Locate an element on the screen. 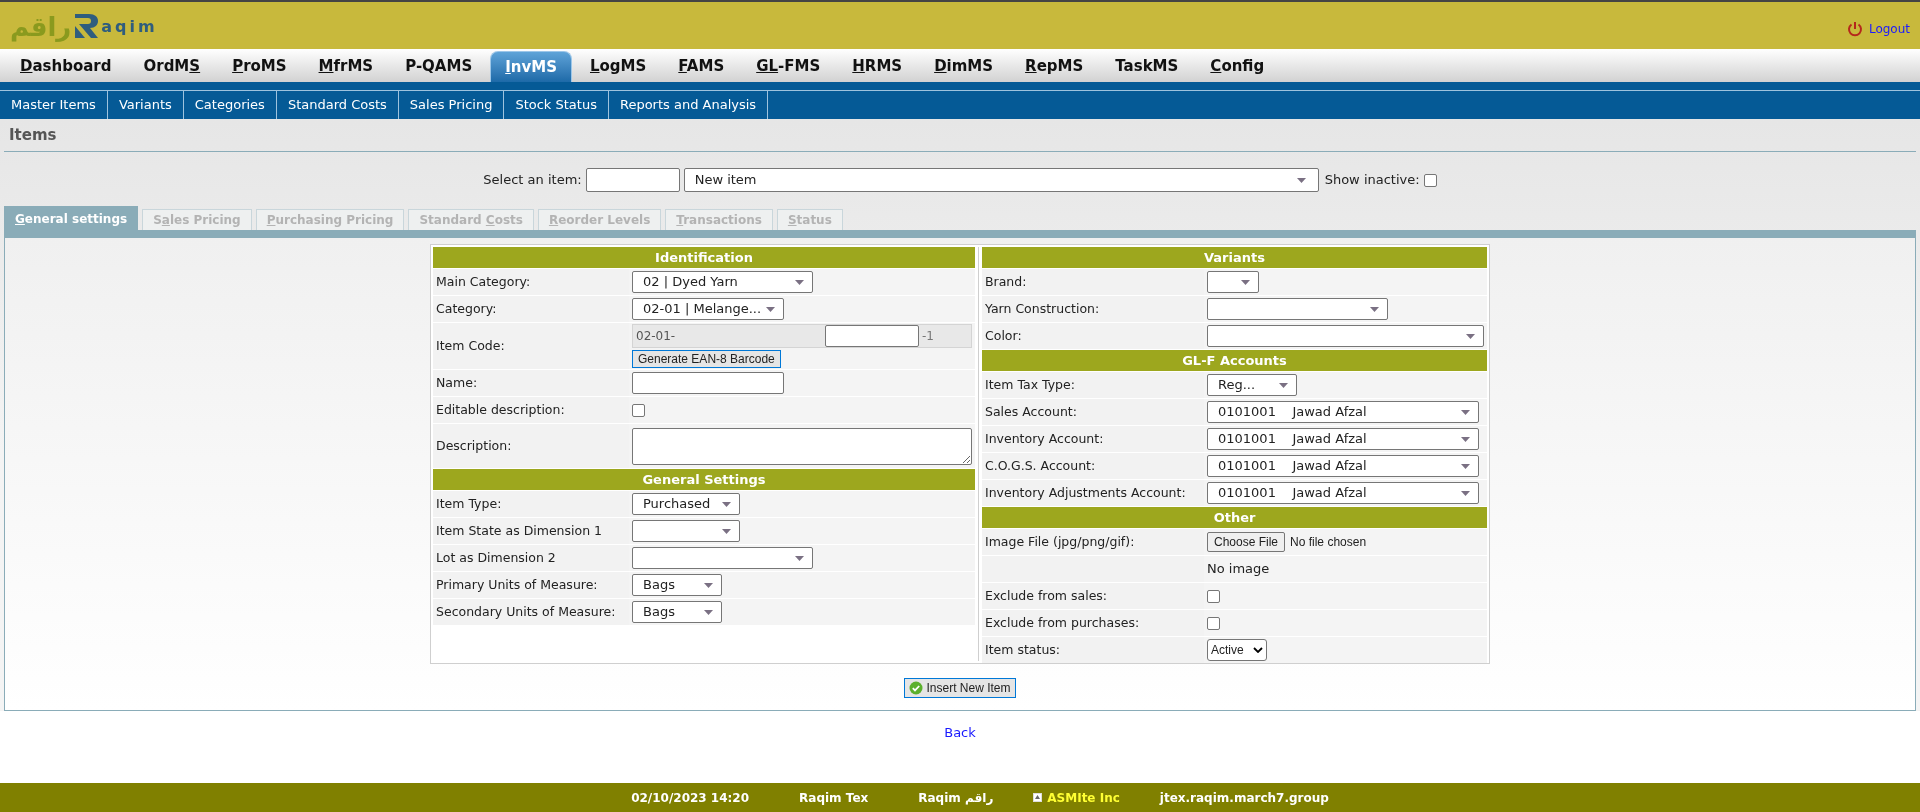  item-search-field is located at coordinates (632, 180).